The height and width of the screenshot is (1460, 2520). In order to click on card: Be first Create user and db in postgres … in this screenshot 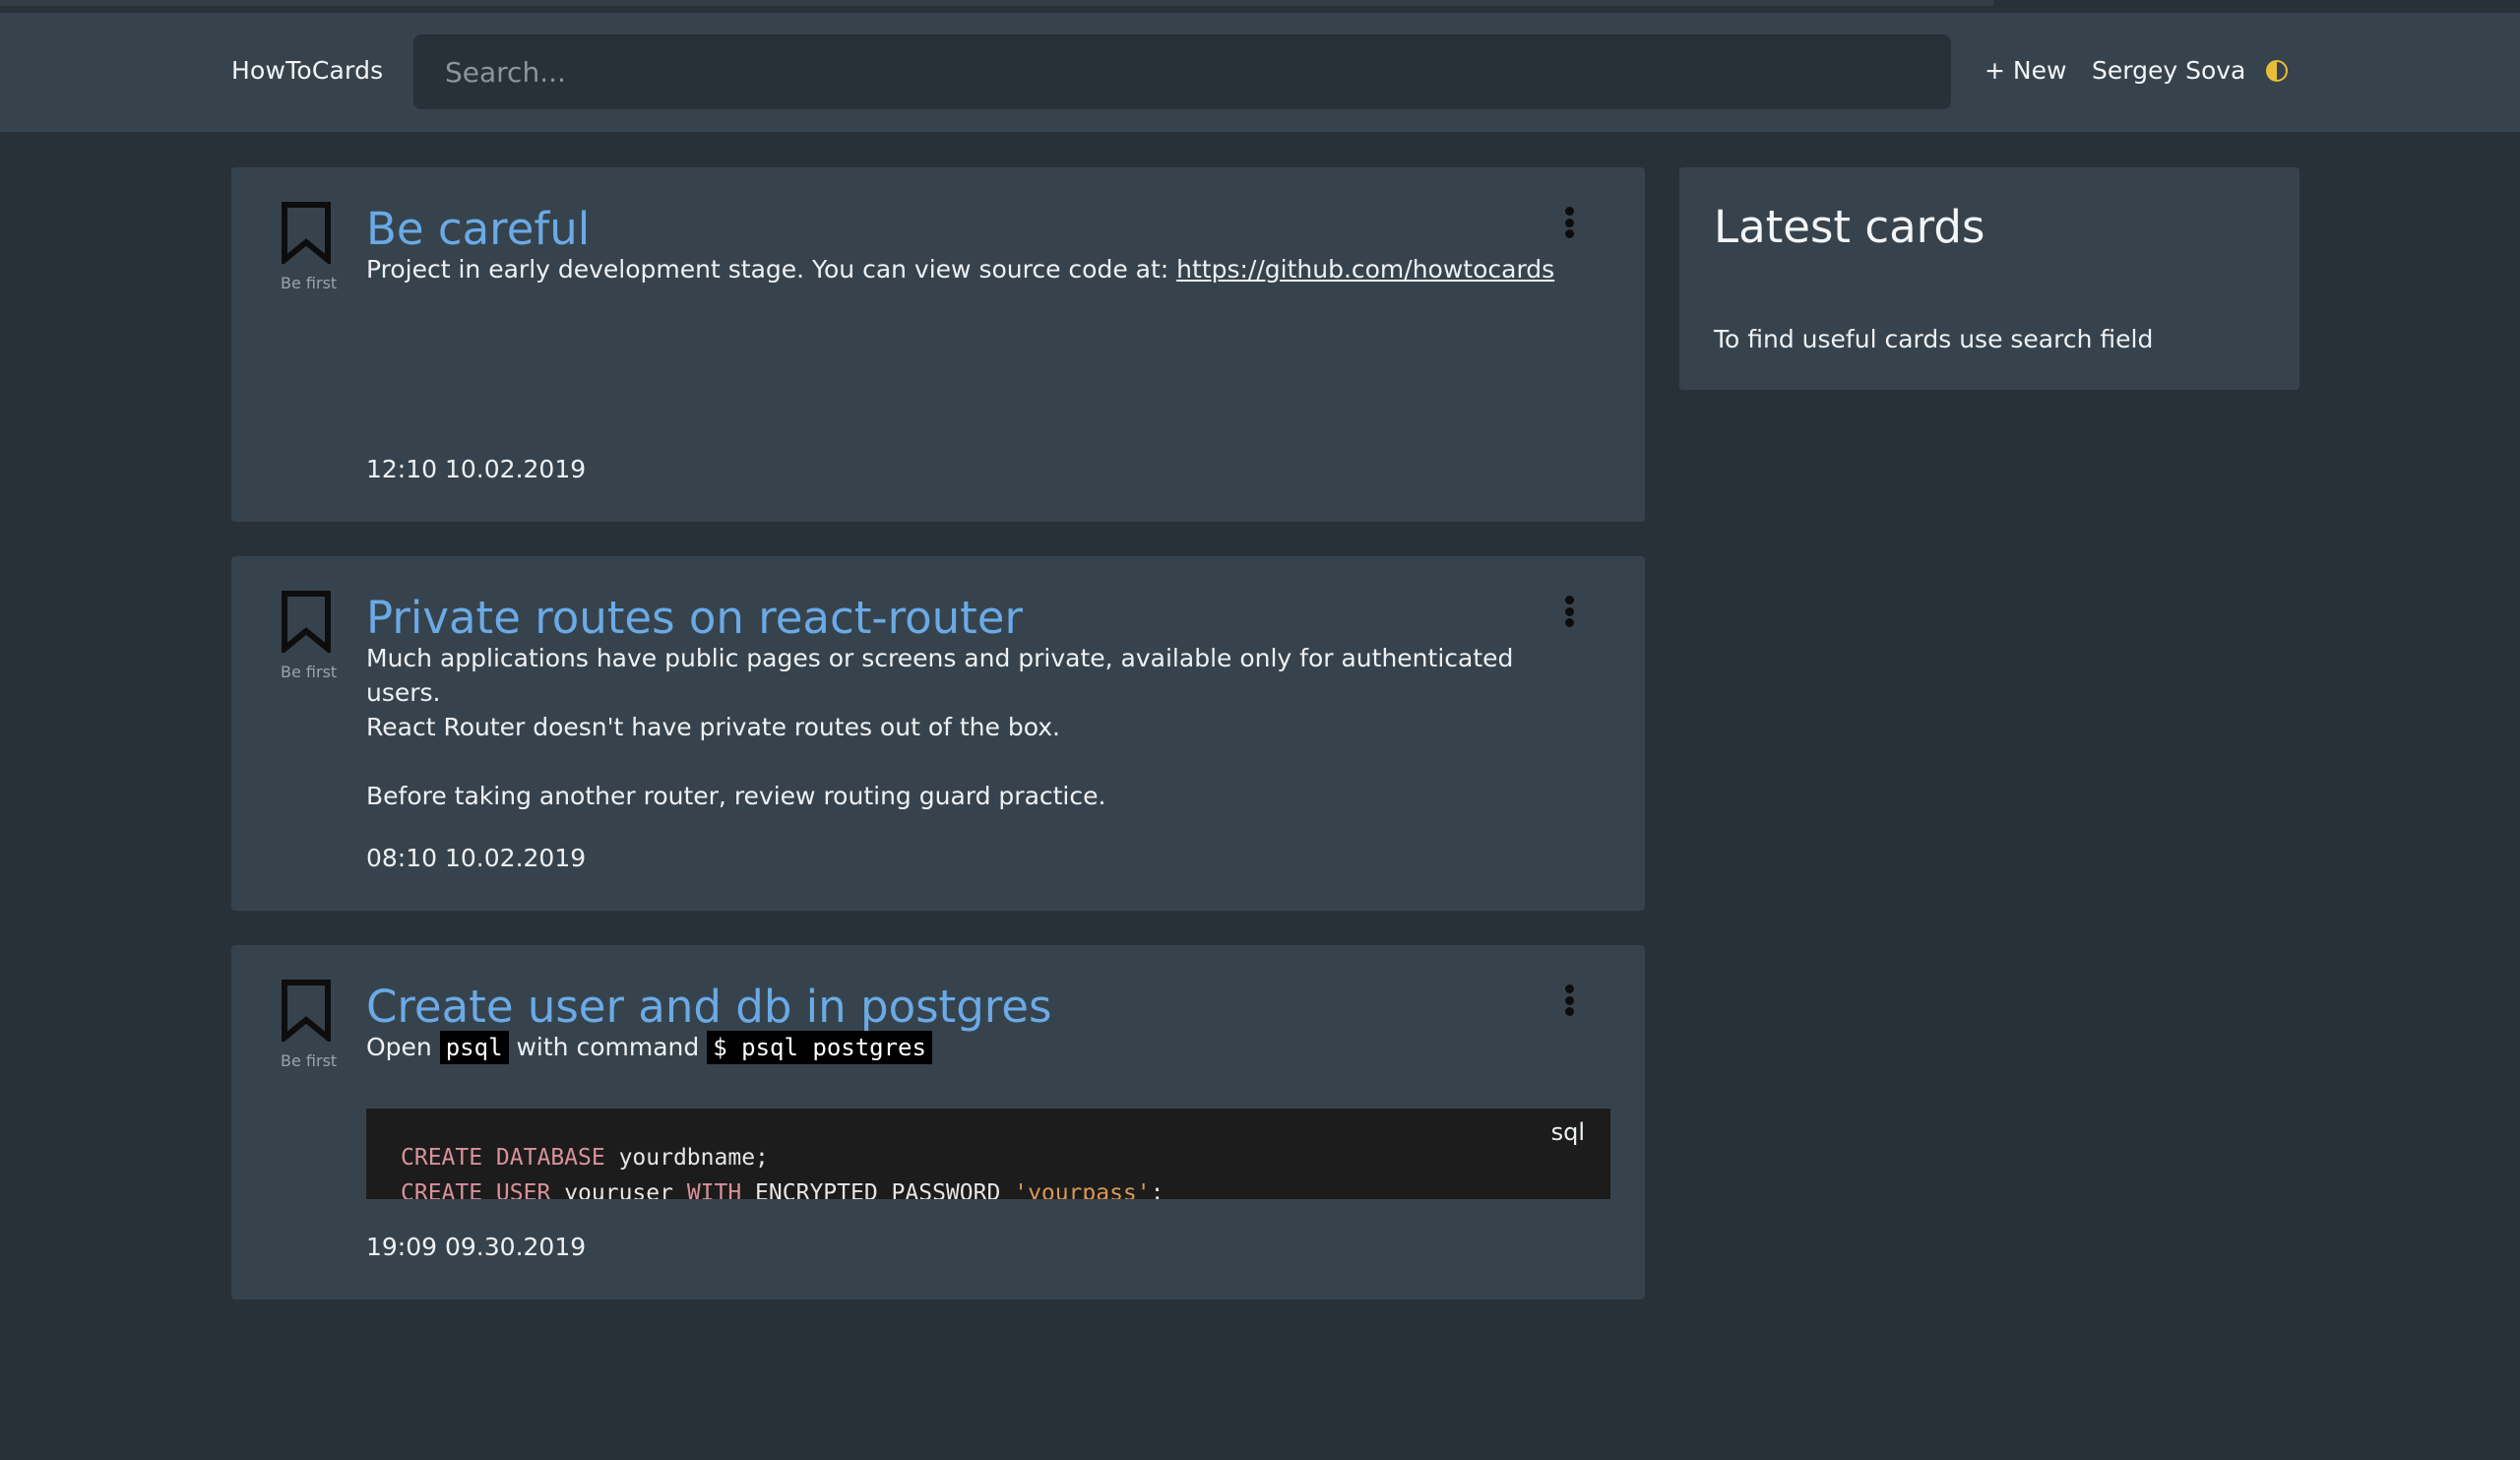, I will do `click(938, 1122)`.